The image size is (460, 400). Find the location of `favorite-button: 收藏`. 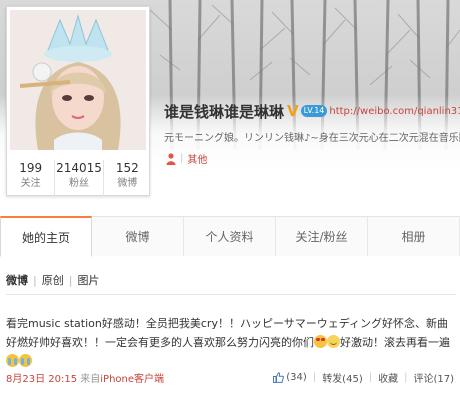

favorite-button: 收藏 is located at coordinates (388, 377).